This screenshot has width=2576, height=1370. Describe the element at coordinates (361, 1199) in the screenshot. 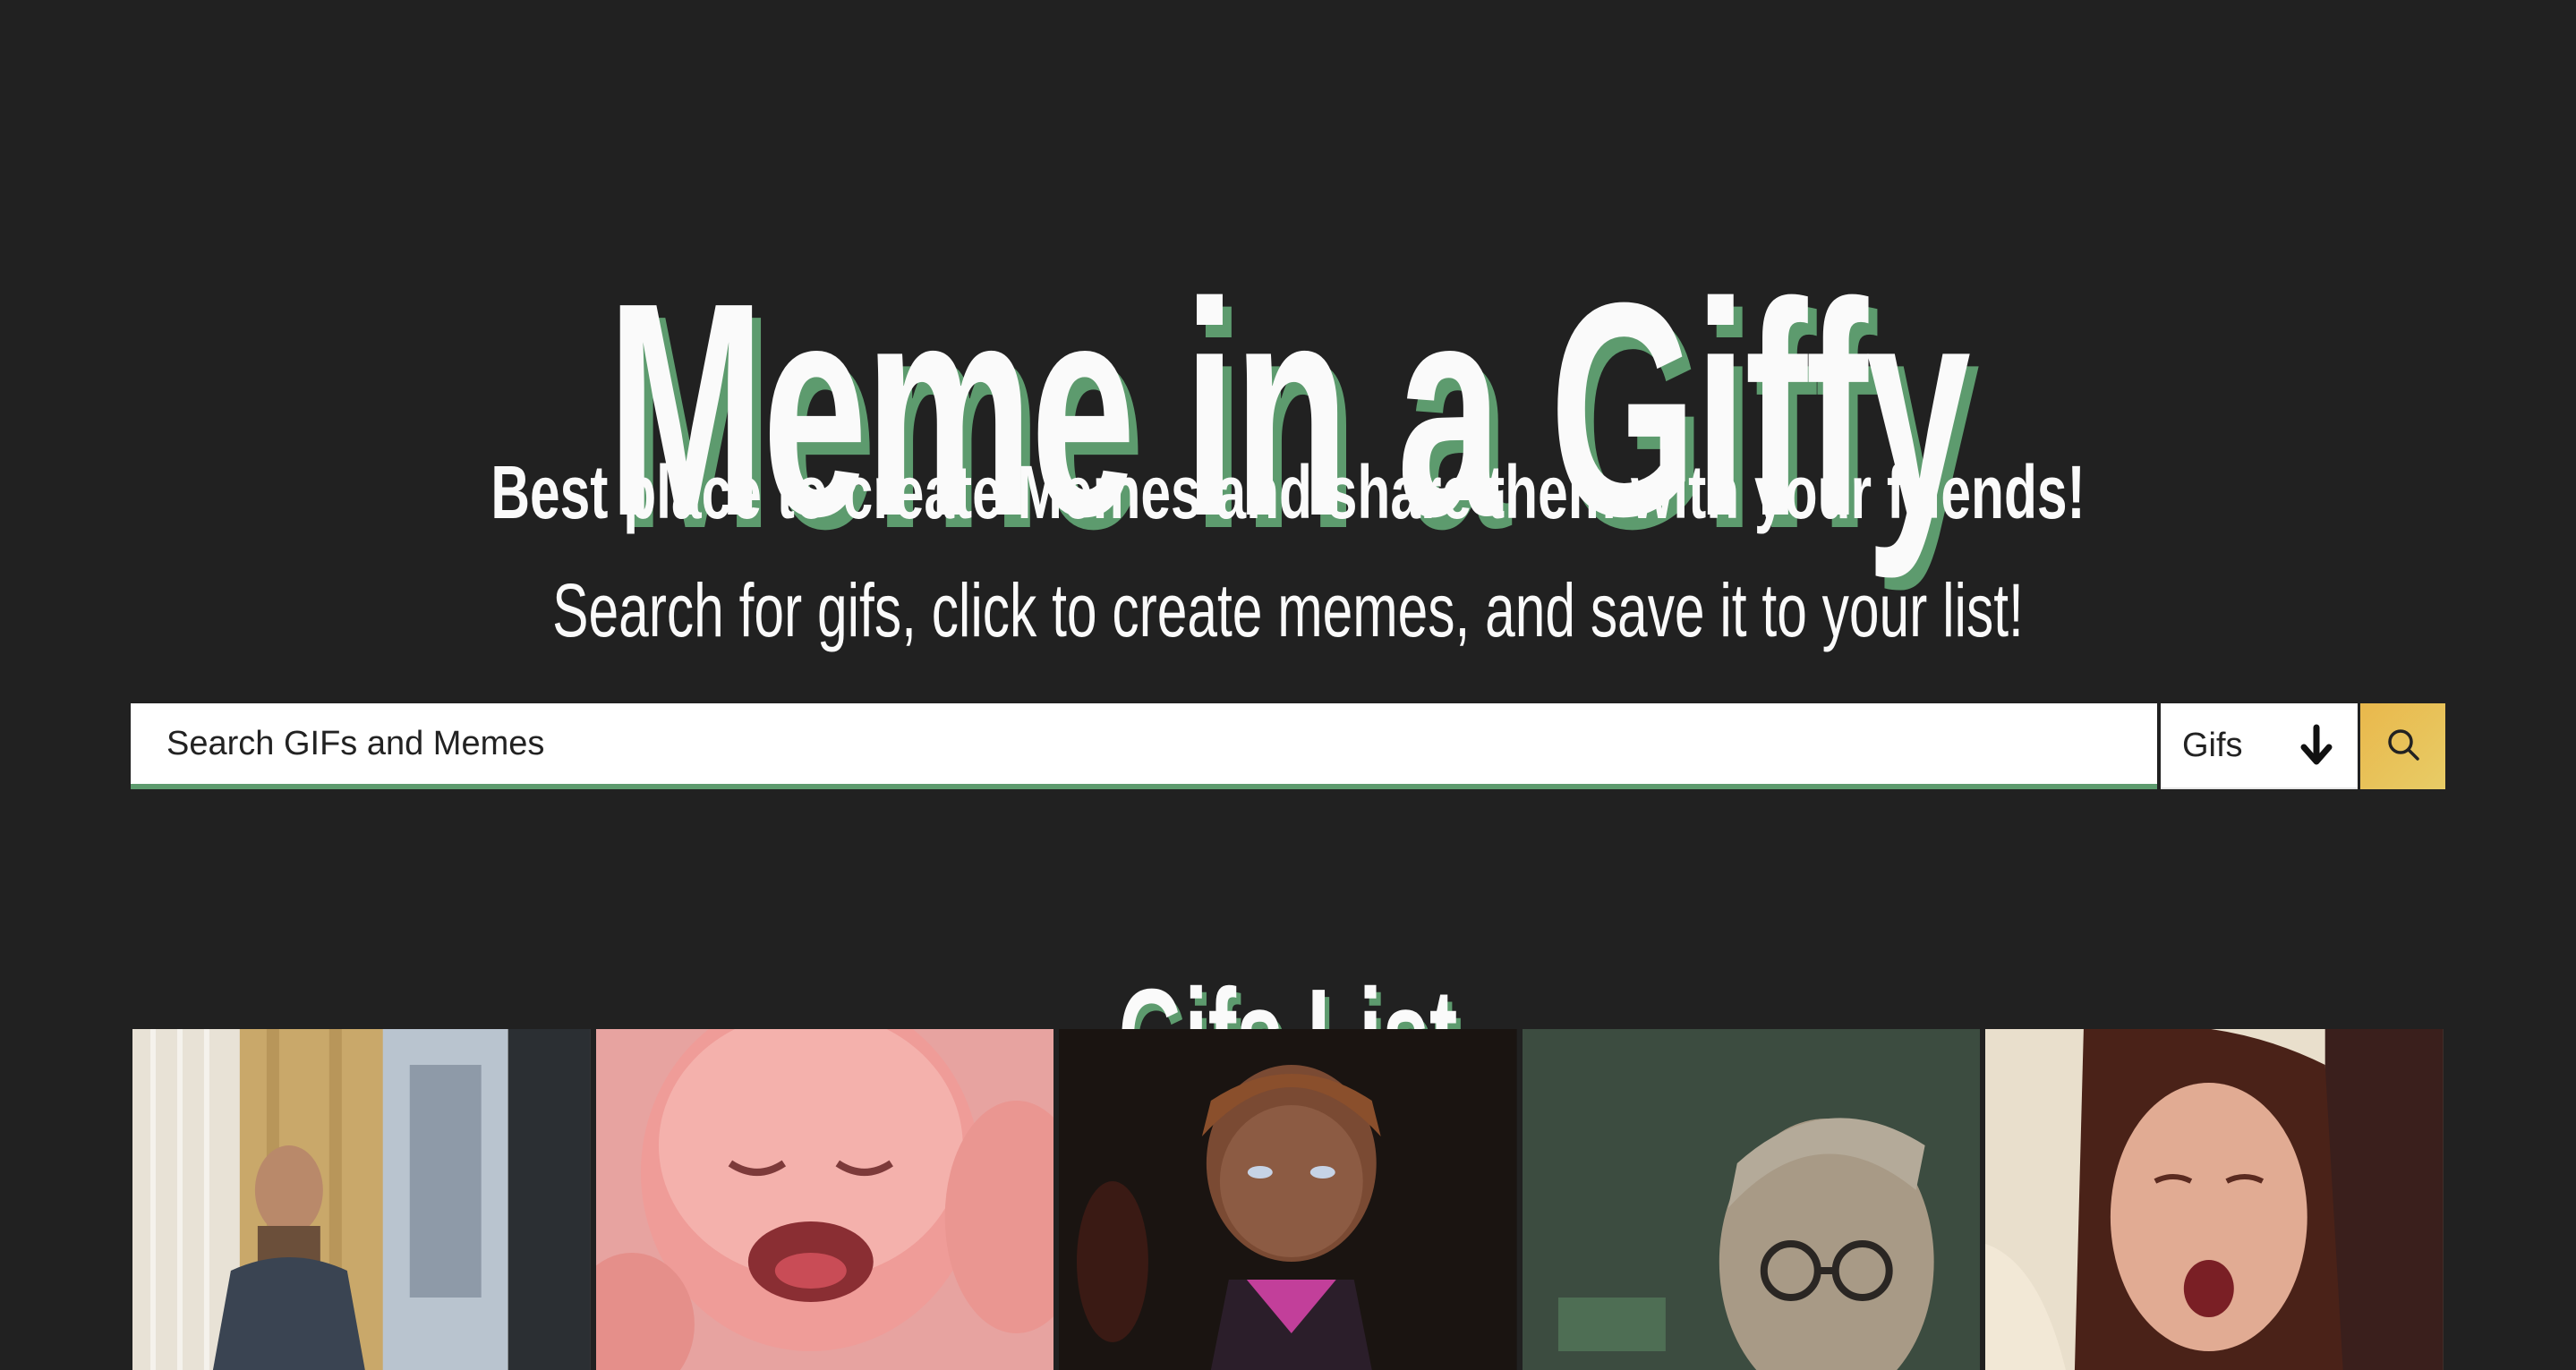

I see `gif-office-man` at that location.